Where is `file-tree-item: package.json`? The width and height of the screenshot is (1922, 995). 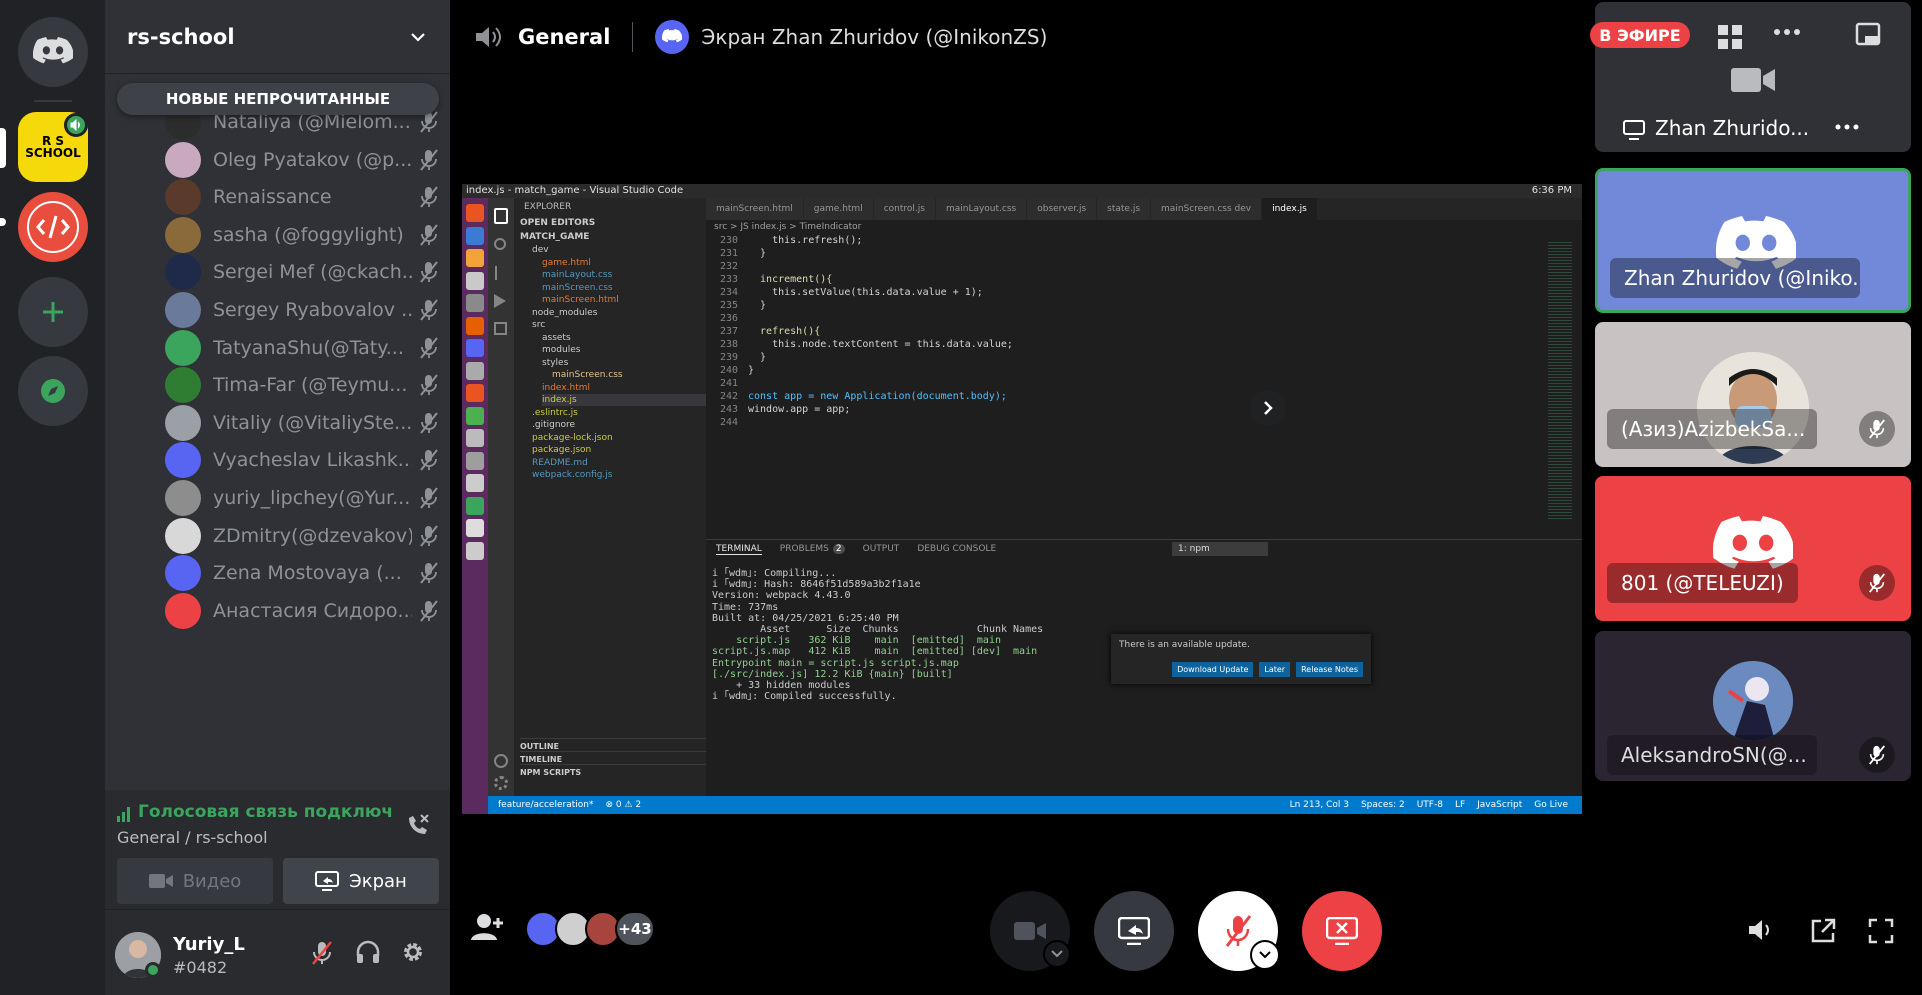 file-tree-item: package.json is located at coordinates (561, 450).